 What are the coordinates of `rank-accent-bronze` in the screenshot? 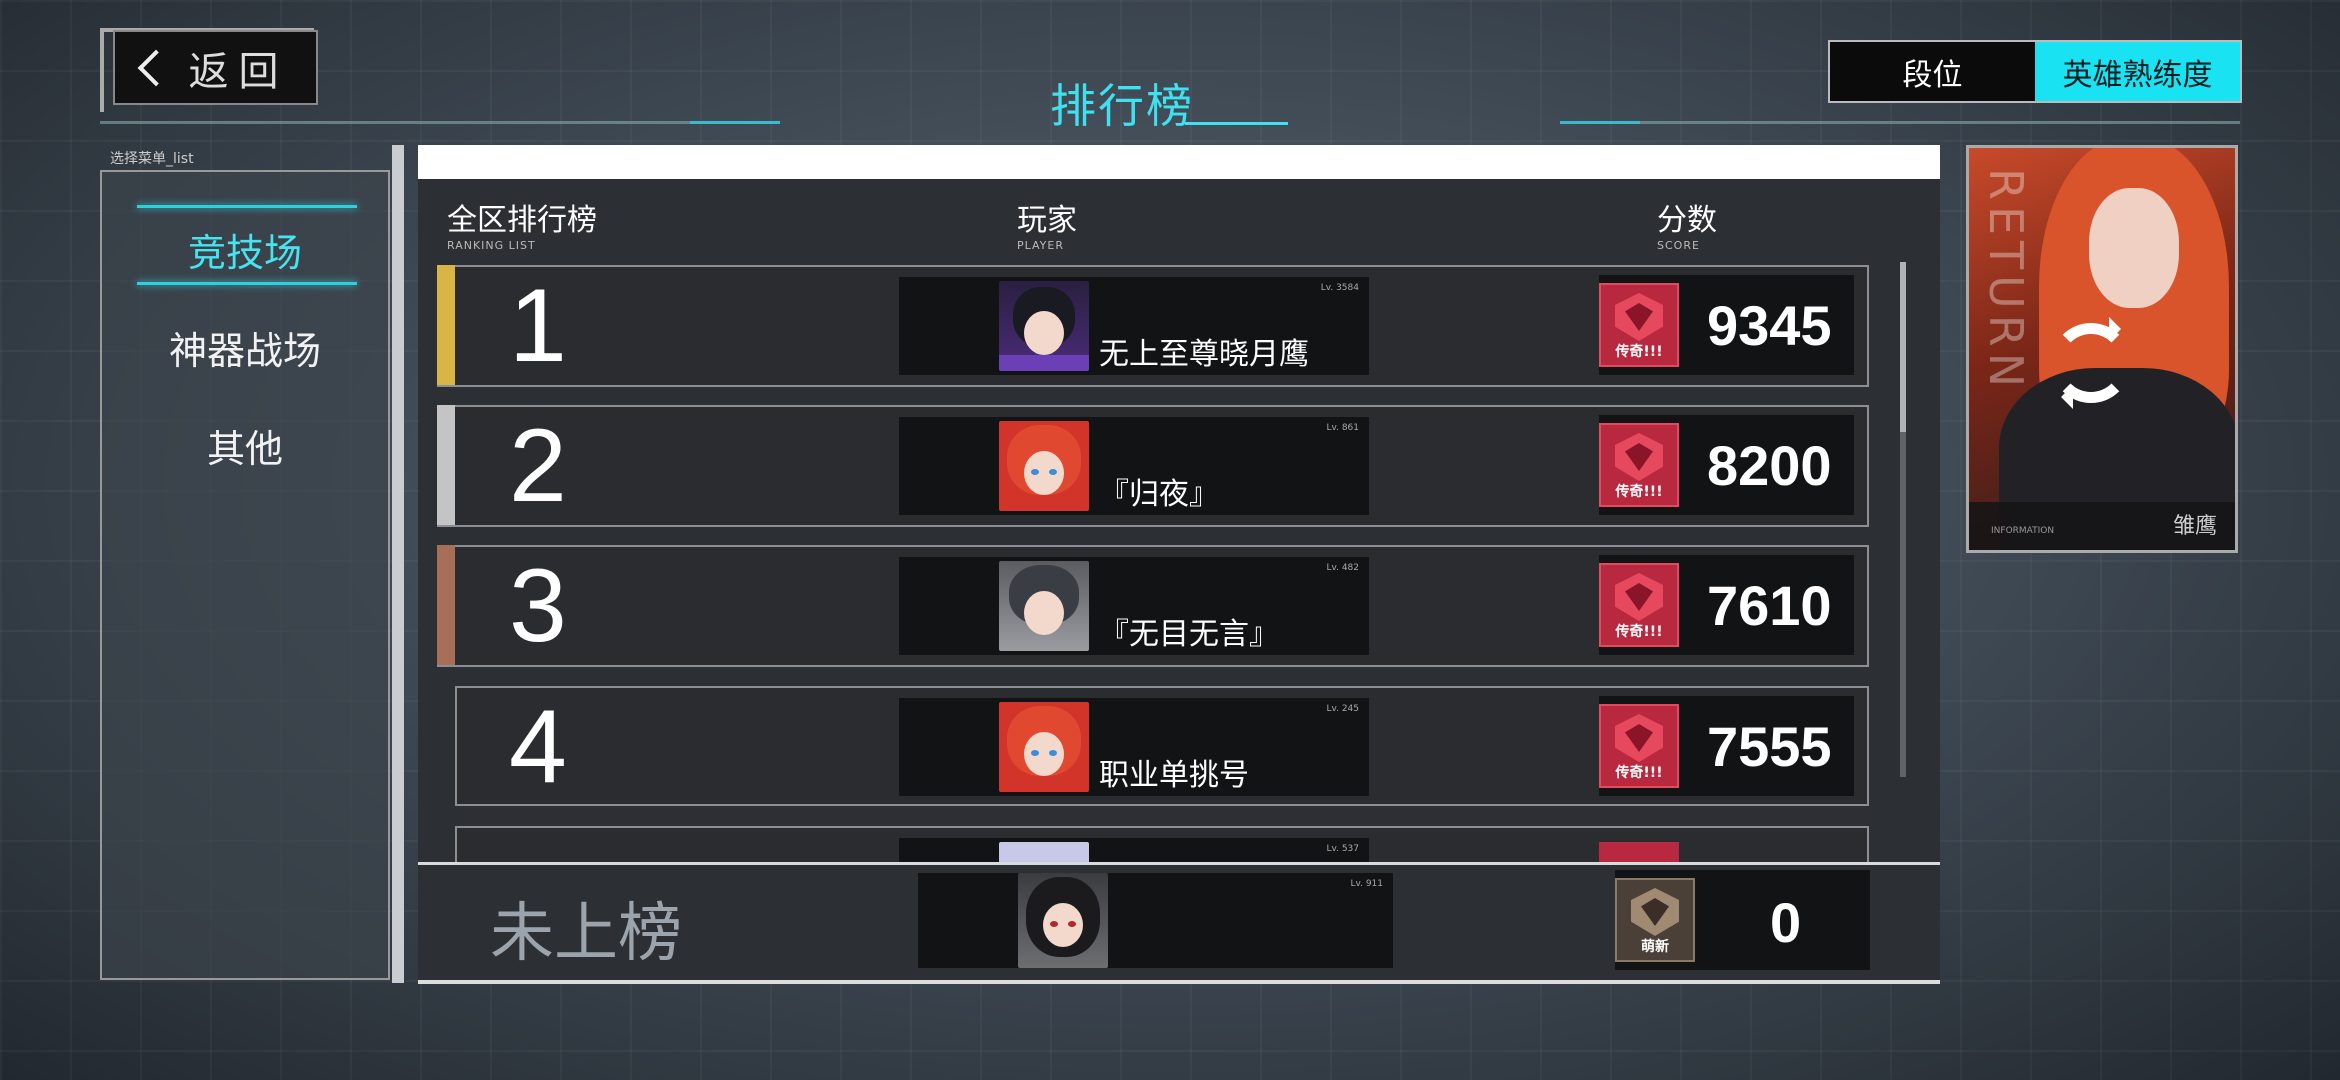 It's located at (446, 605).